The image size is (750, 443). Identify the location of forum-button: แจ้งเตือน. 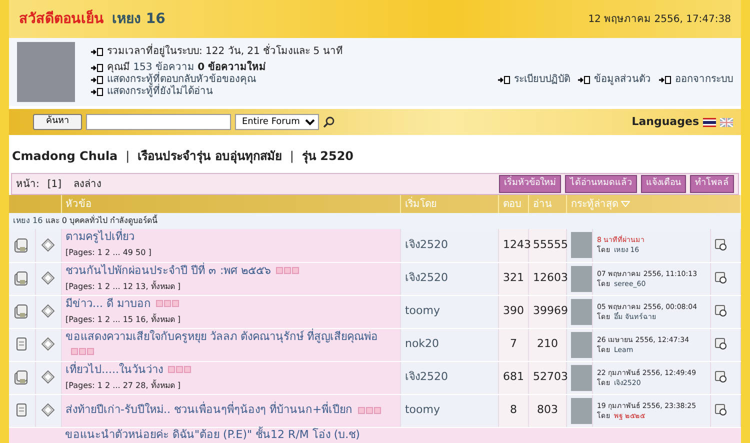
(663, 184).